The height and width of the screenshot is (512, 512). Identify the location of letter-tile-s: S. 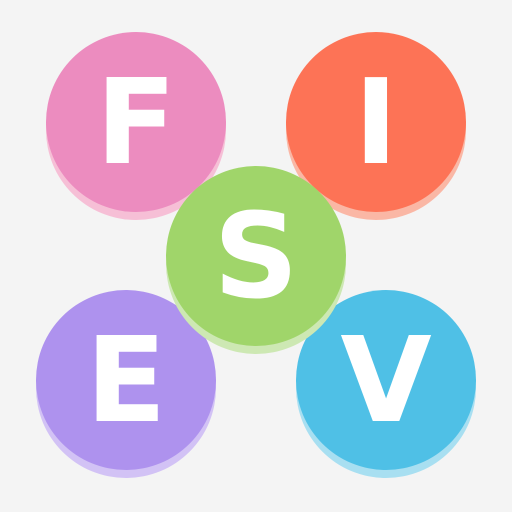
(256, 256).